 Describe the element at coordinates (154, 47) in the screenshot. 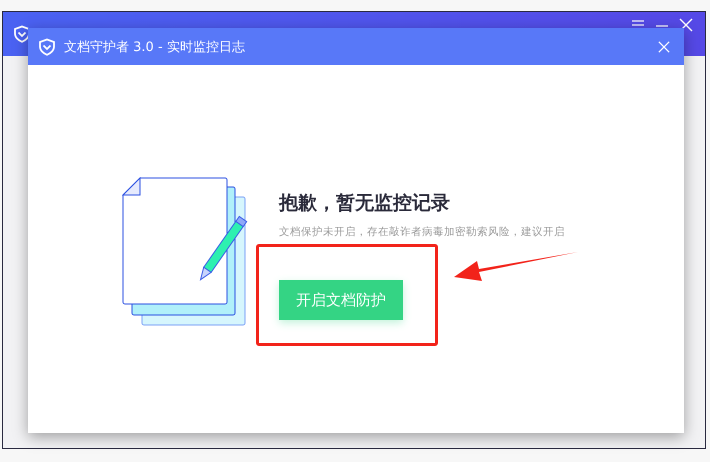

I see `dialog-title: 文档守护者 3.0 - 实时监控日志` at that location.